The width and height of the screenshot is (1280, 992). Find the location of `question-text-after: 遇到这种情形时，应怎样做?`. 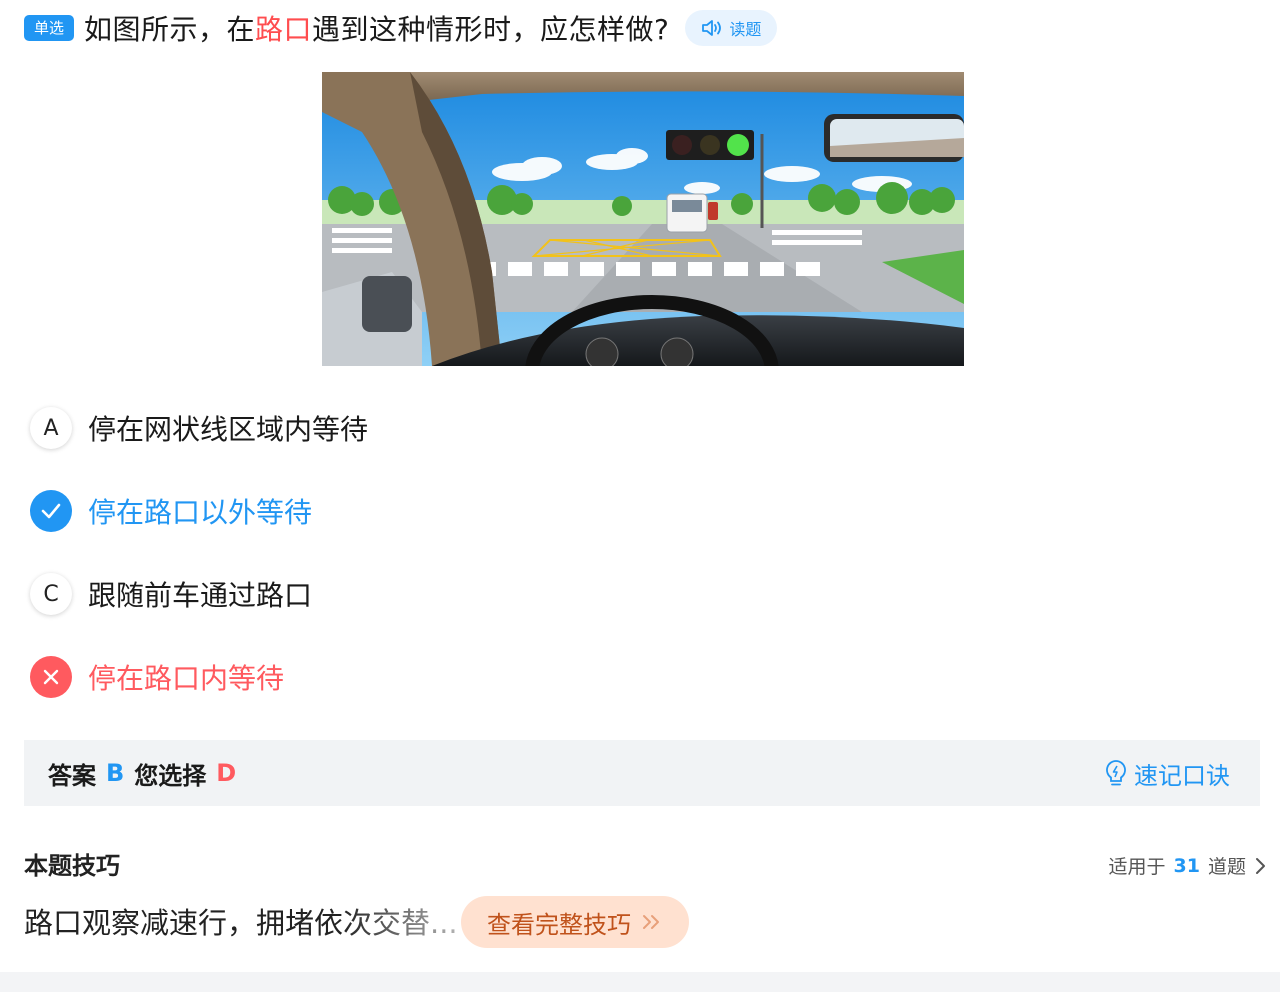

question-text-after: 遇到这种情形时，应怎样做? is located at coordinates (491, 29).